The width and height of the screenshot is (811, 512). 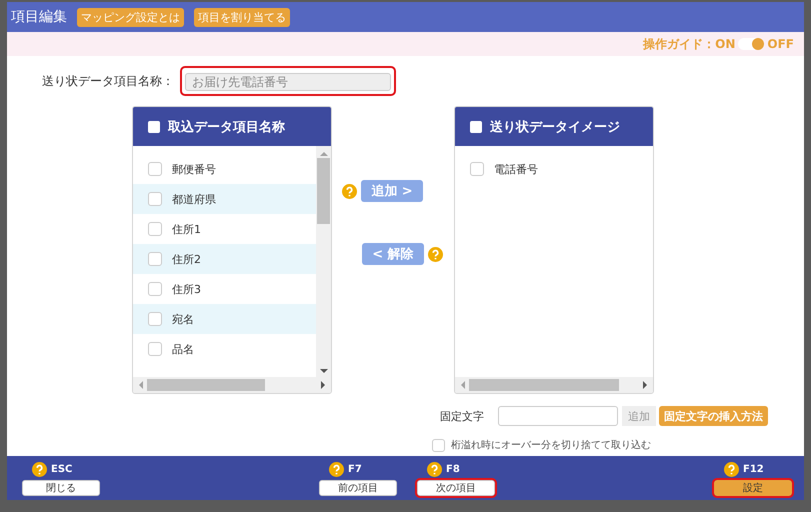 What do you see at coordinates (224, 199) in the screenshot?
I see `list-row: 都道府県` at bounding box center [224, 199].